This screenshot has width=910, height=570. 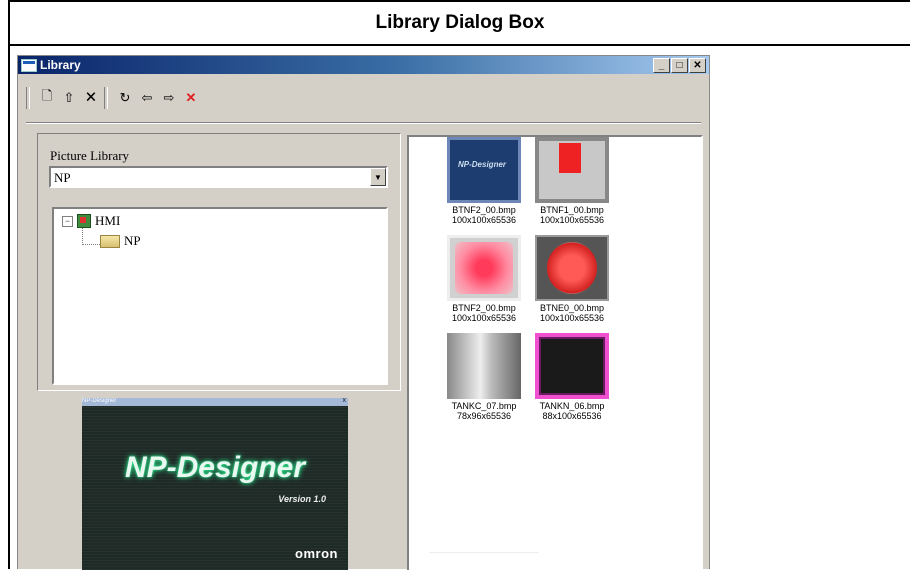 What do you see at coordinates (484, 552) in the screenshot?
I see `divider` at bounding box center [484, 552].